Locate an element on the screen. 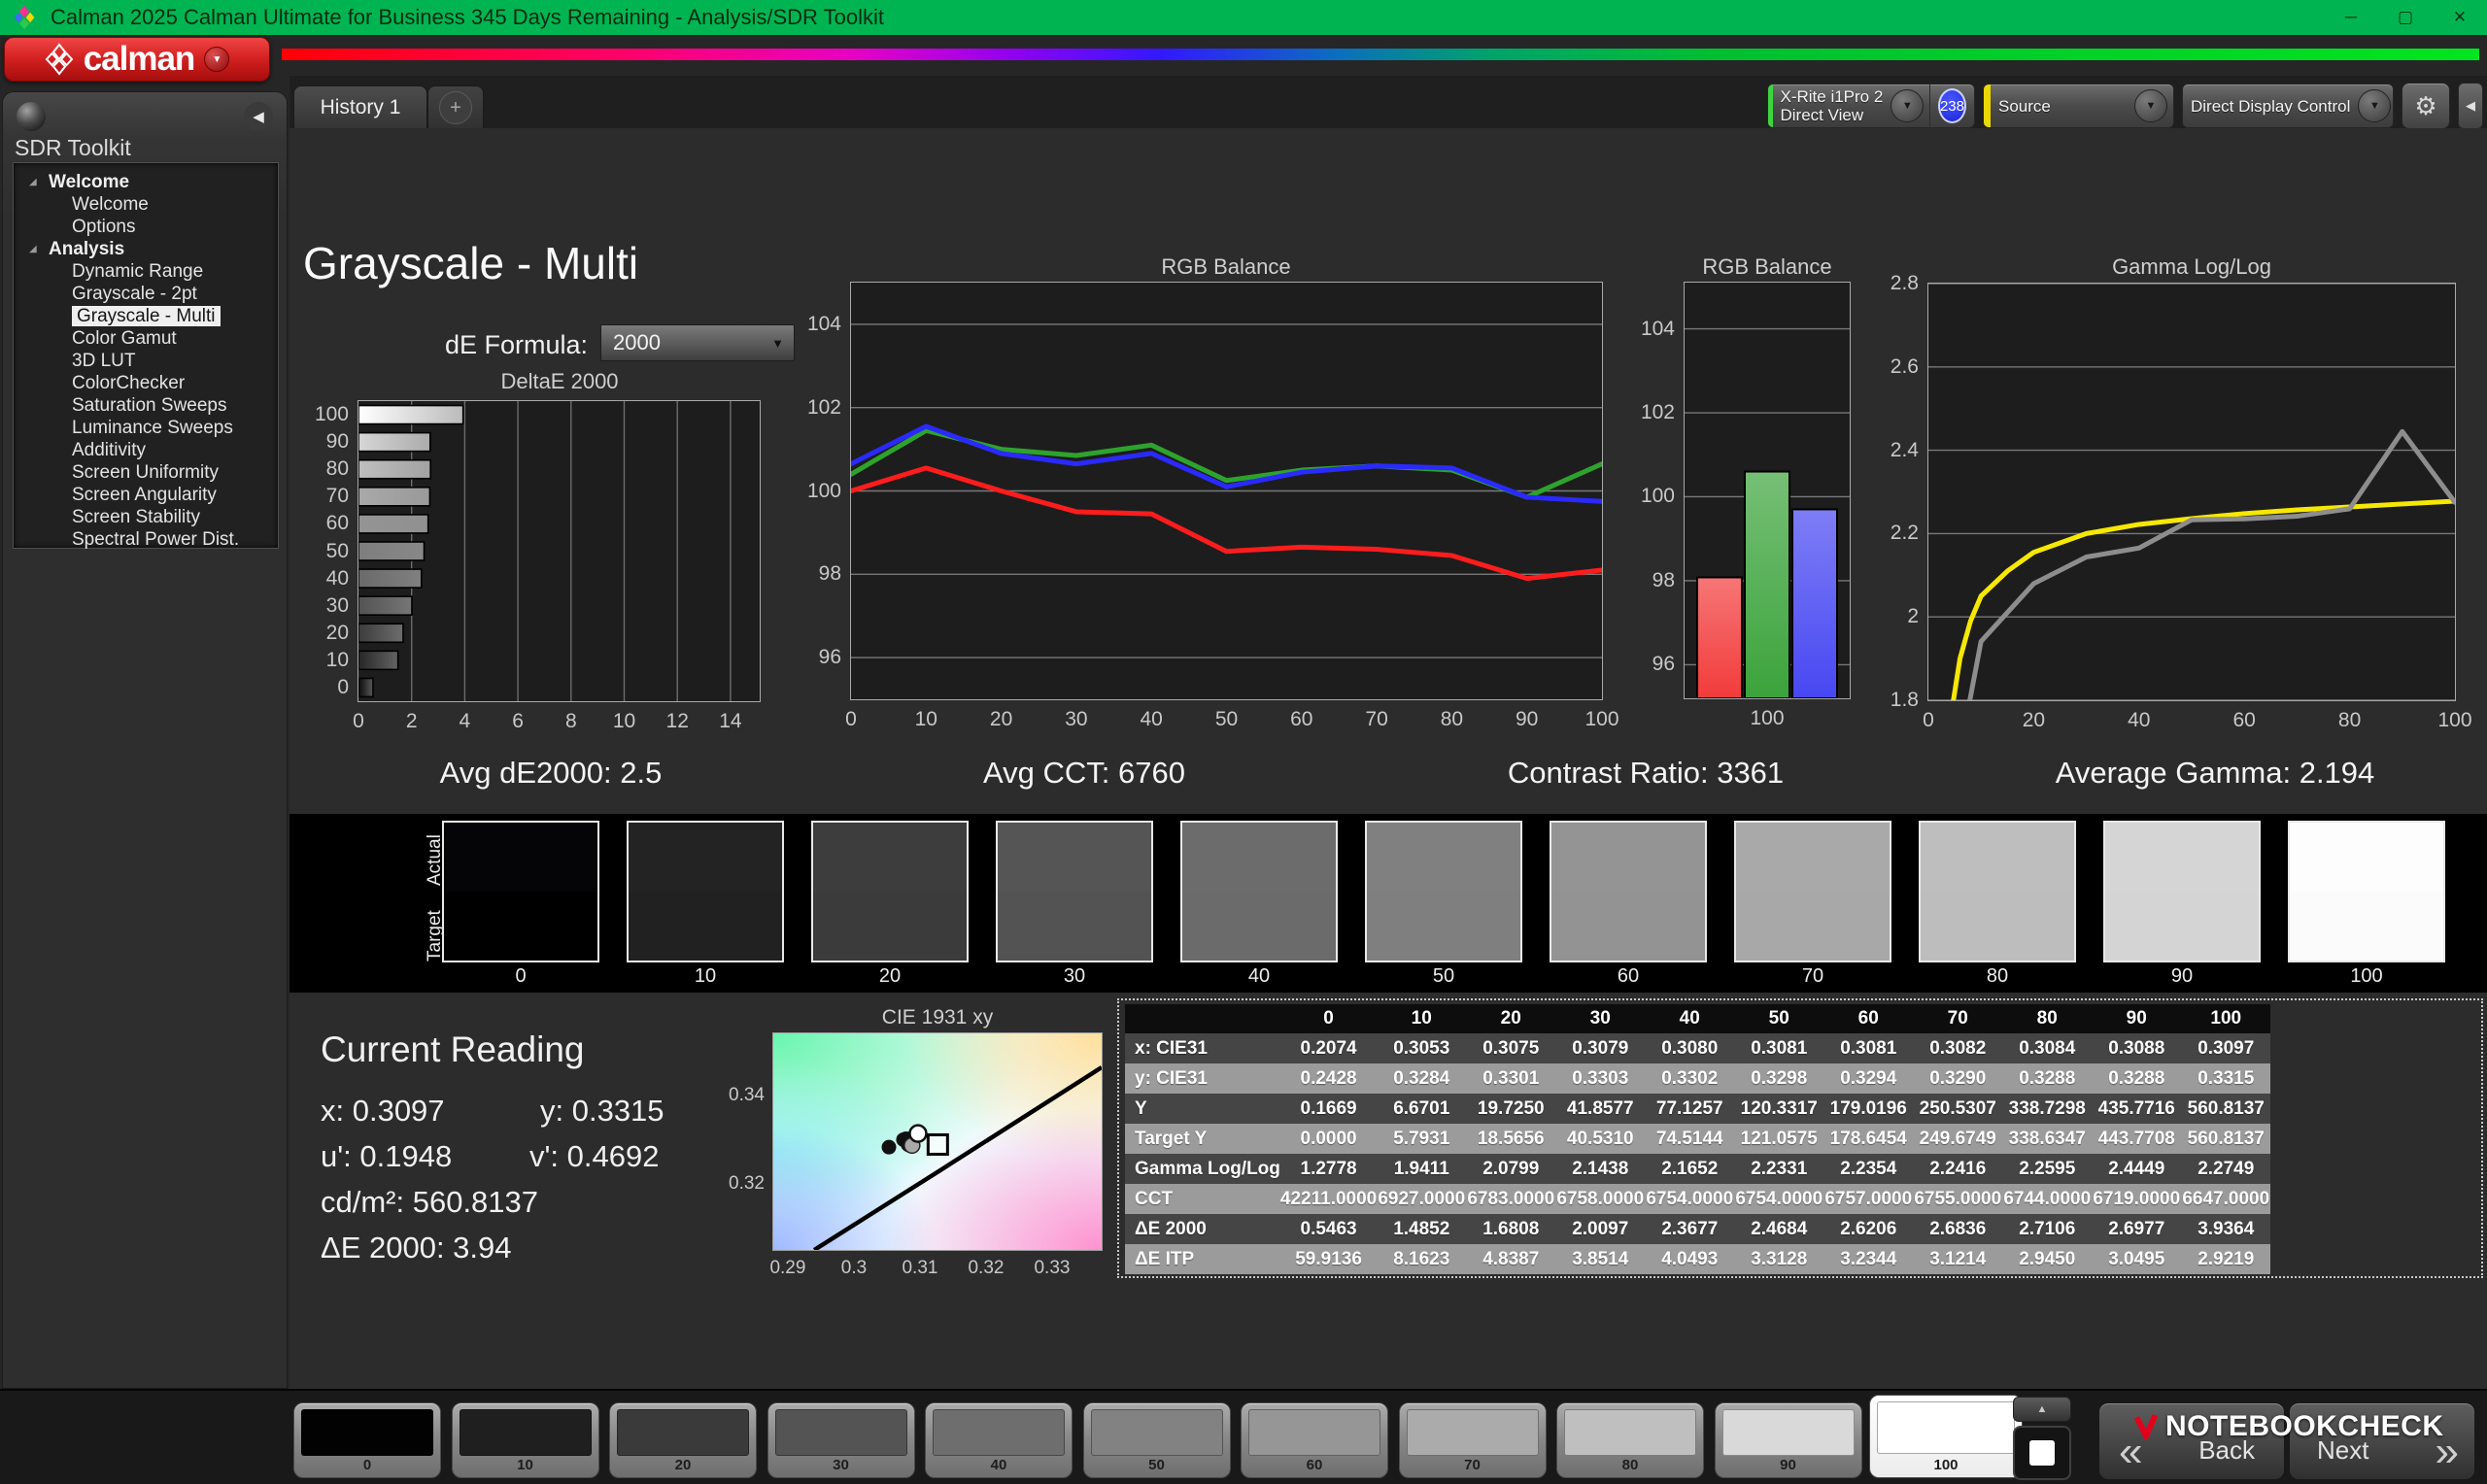 The width and height of the screenshot is (2487, 1484). table-cell: 338.6347 is located at coordinates (2047, 1139).